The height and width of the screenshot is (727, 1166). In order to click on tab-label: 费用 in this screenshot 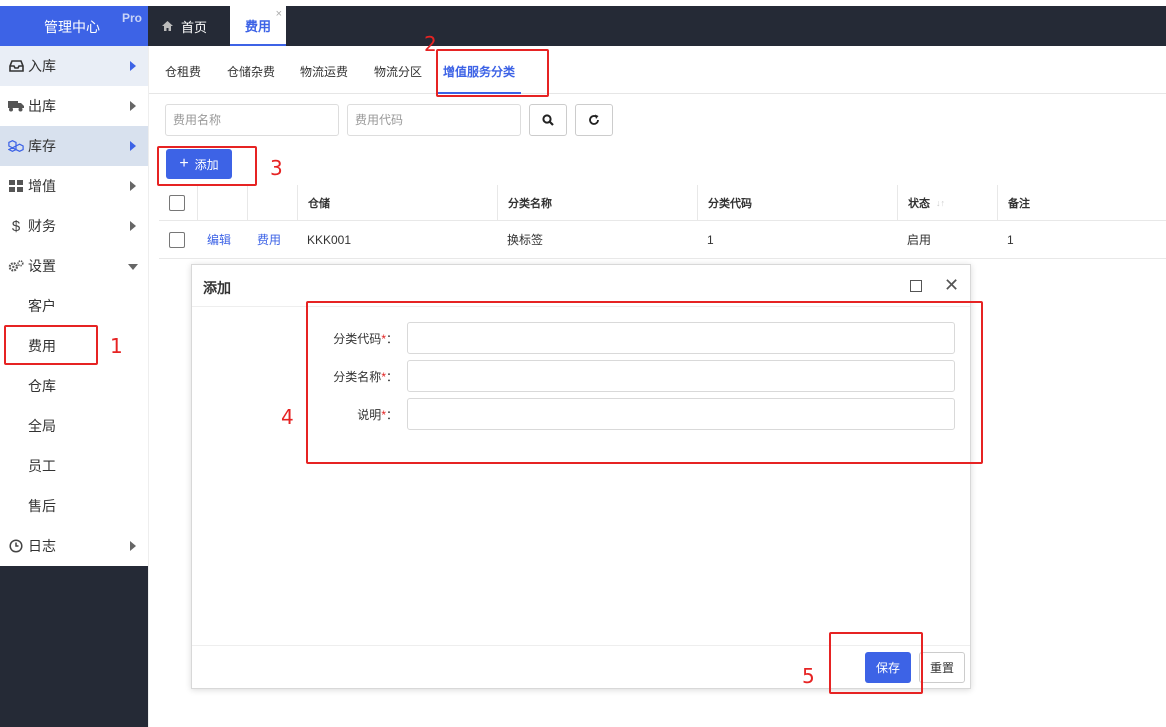, I will do `click(257, 26)`.